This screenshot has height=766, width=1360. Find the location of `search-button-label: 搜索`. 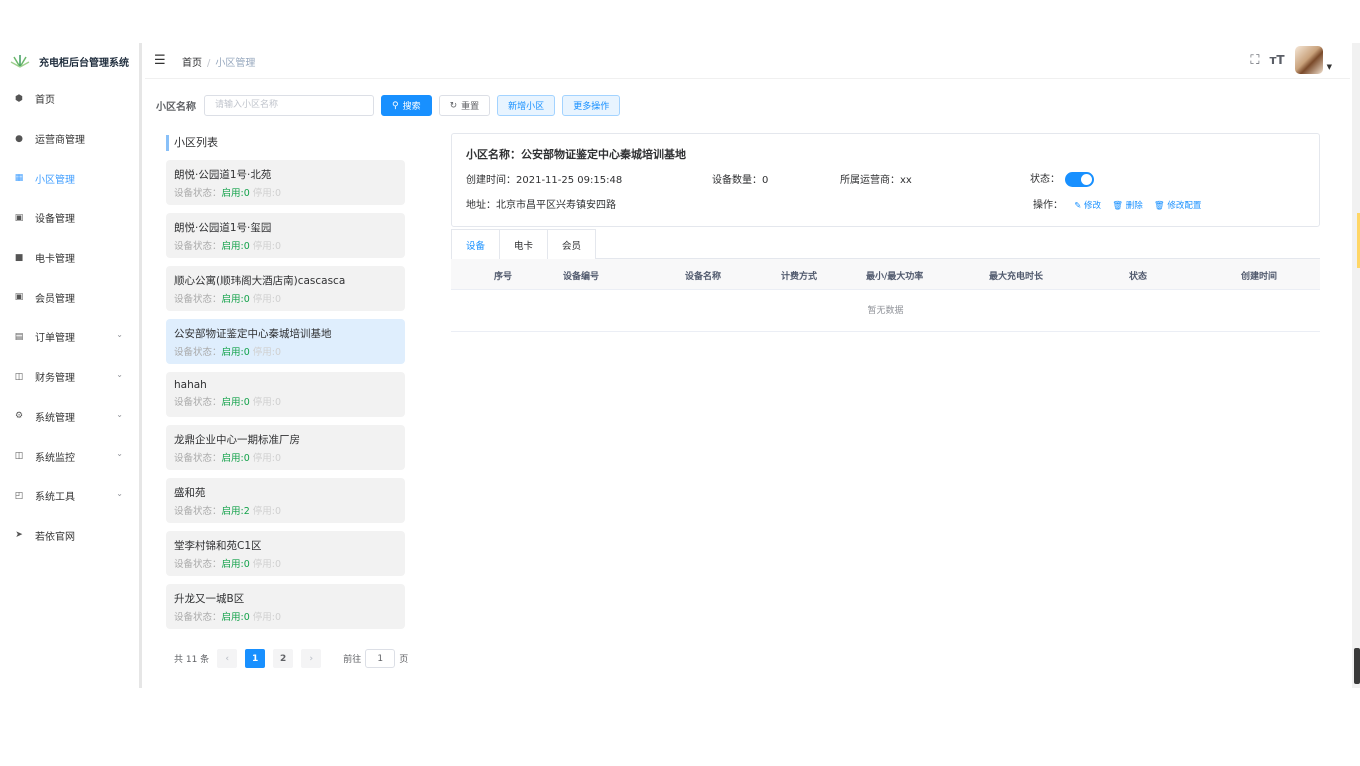

search-button-label: 搜索 is located at coordinates (411, 107).